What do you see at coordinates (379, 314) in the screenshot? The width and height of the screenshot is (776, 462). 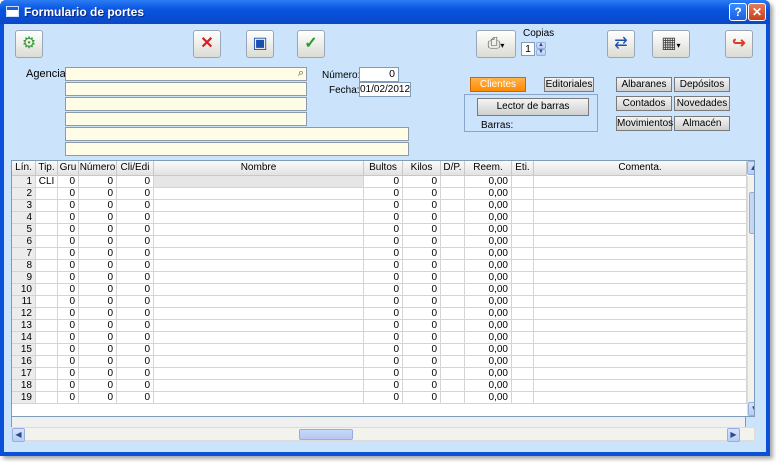 I see `table-row: 12 0 0 0 0 0 0,00` at bounding box center [379, 314].